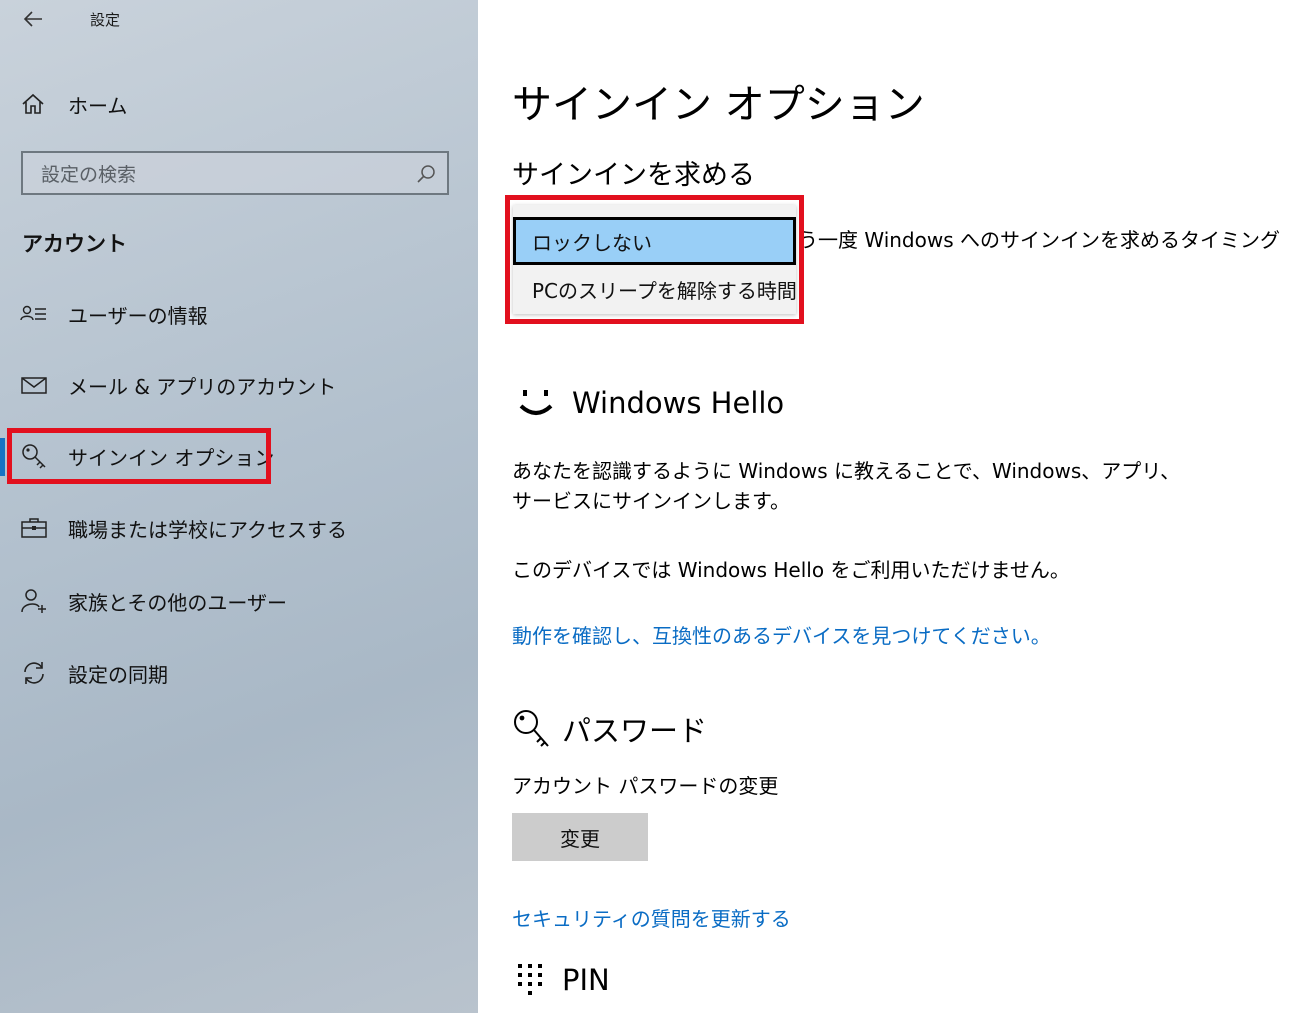  Describe the element at coordinates (580, 837) in the screenshot. I see `change-password-button: 変更` at that location.